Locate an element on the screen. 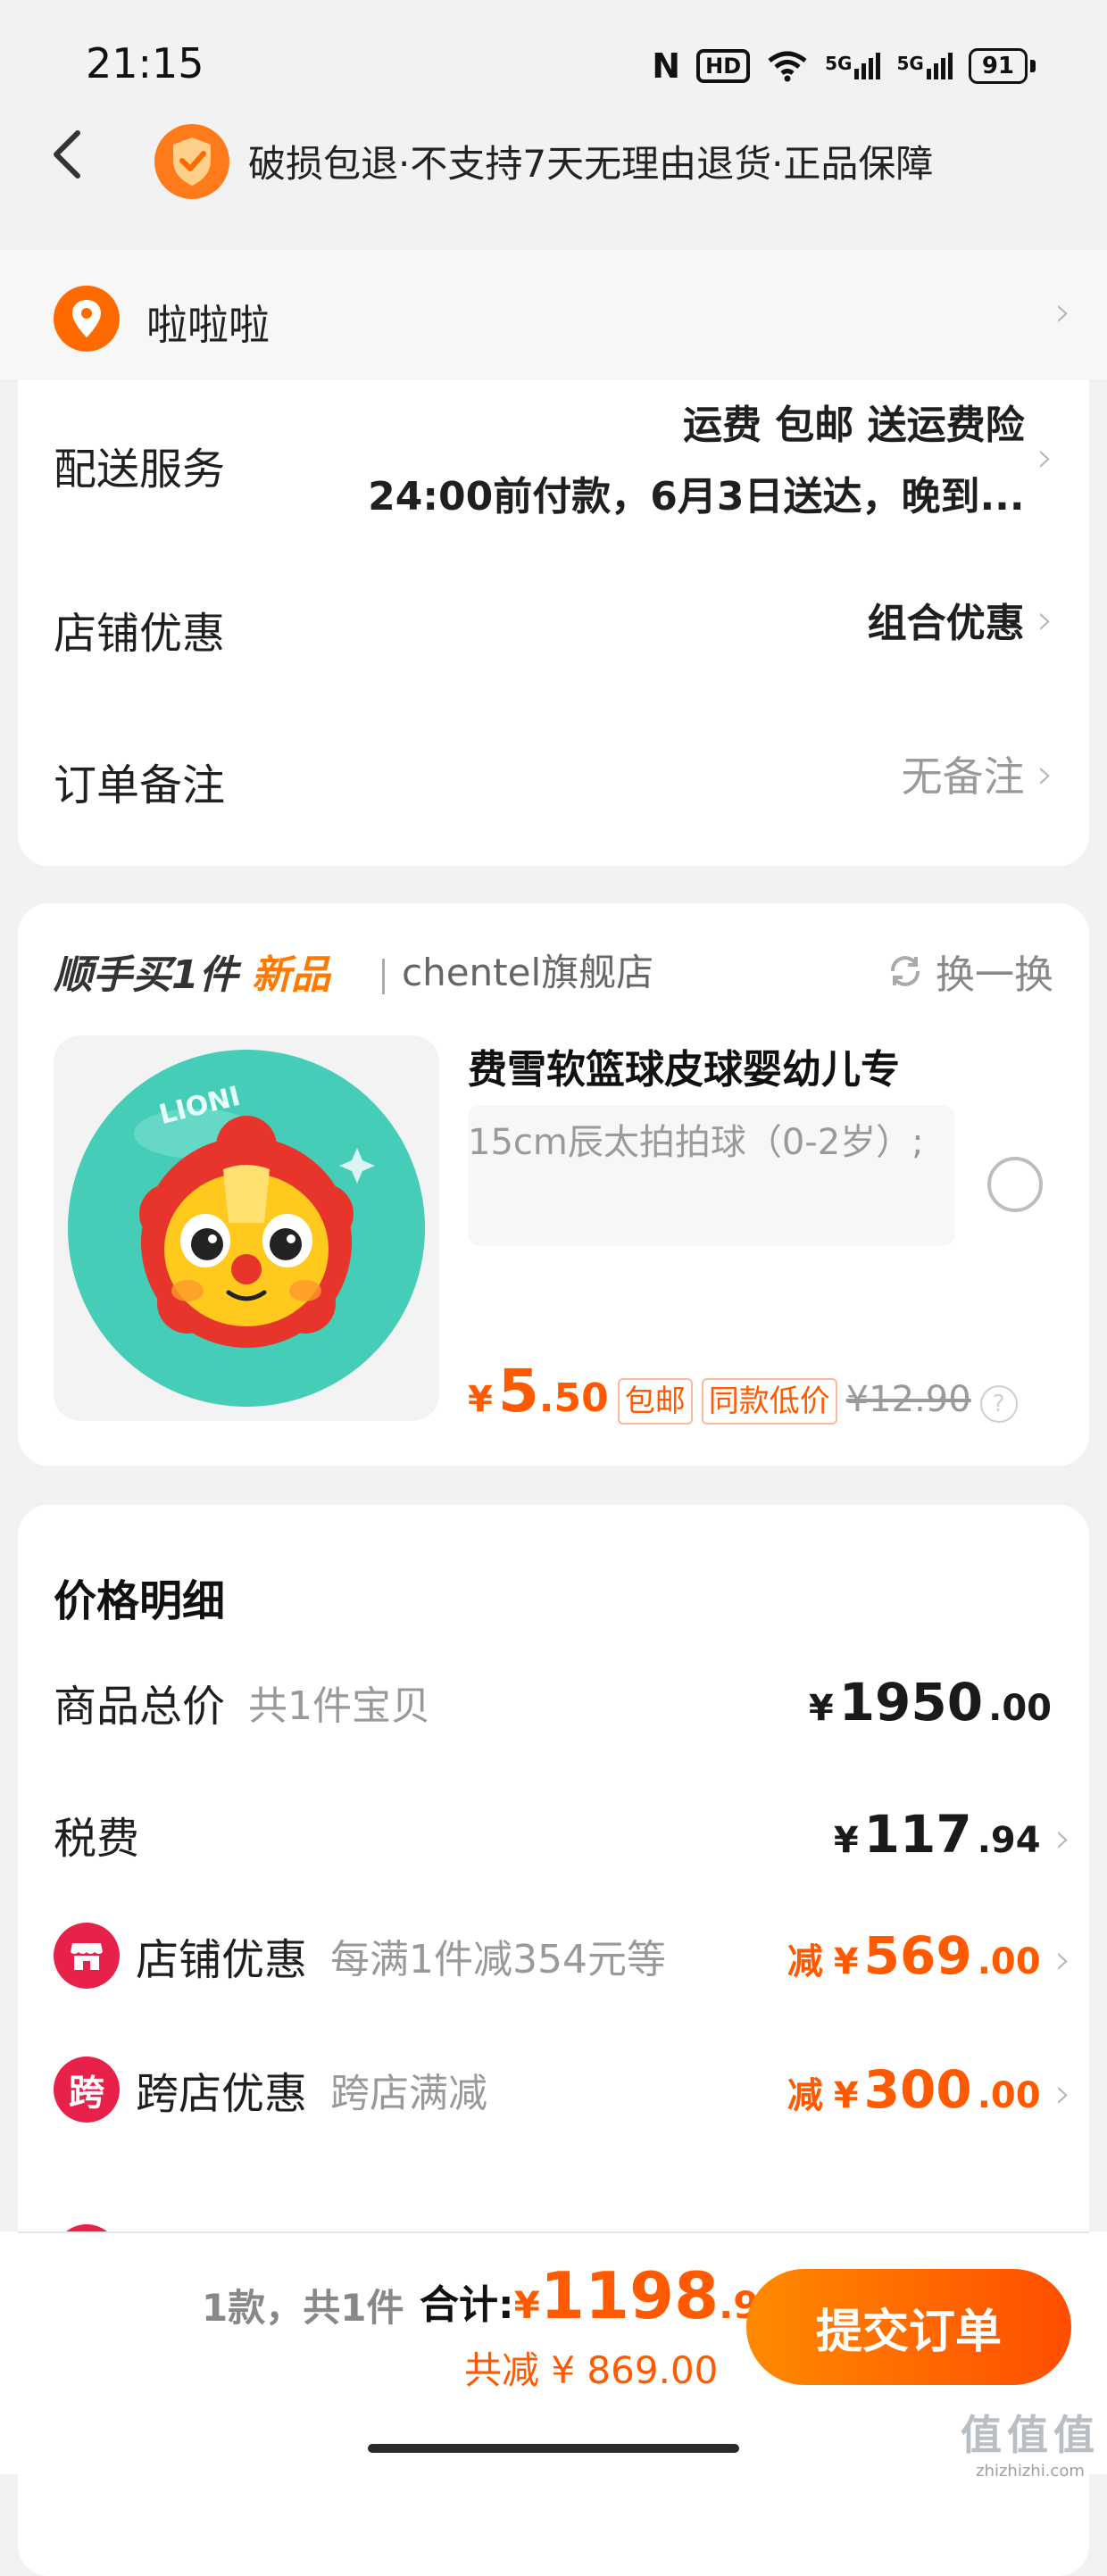 The height and width of the screenshot is (2576, 1107). original-price: ¥12.90 is located at coordinates (908, 1400).